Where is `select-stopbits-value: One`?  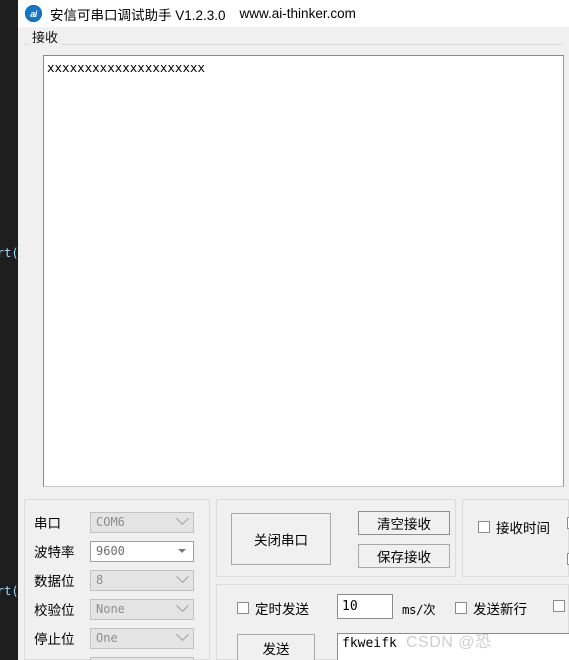 select-stopbits-value: One is located at coordinates (107, 638).